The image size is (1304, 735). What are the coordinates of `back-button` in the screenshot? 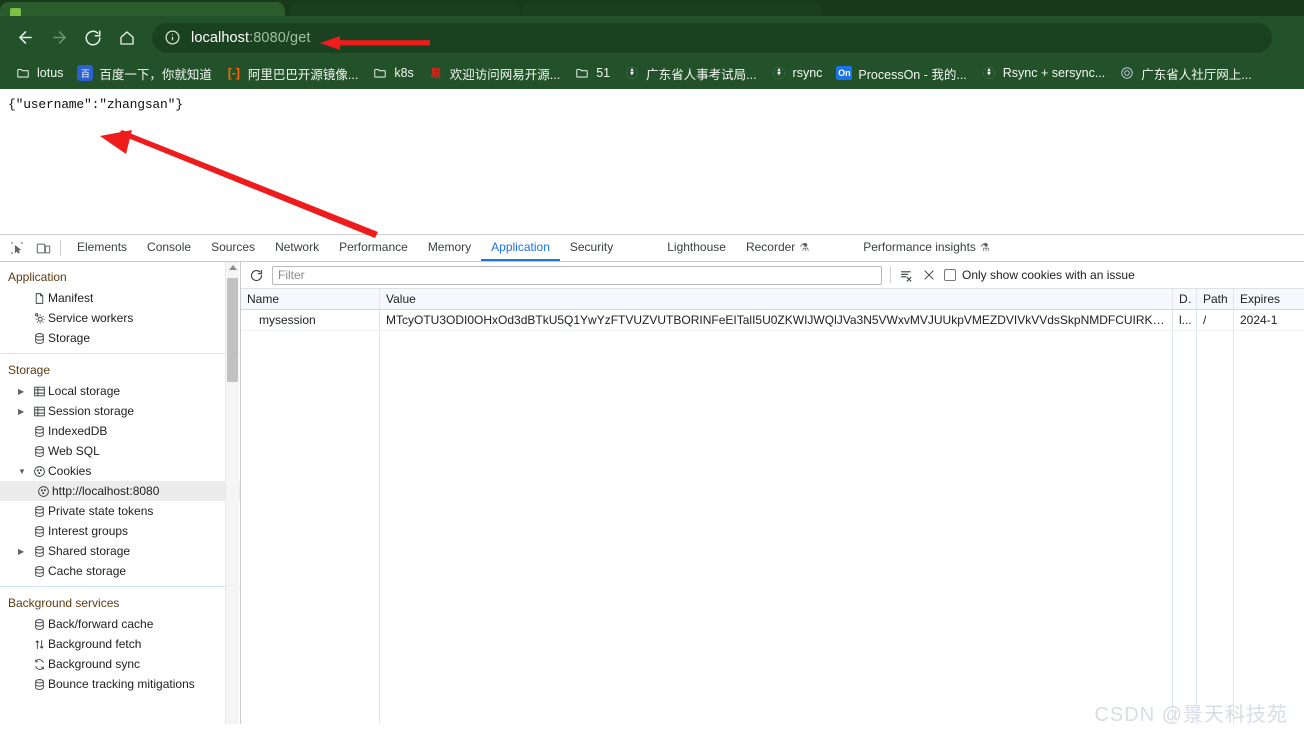 It's located at (25, 38).